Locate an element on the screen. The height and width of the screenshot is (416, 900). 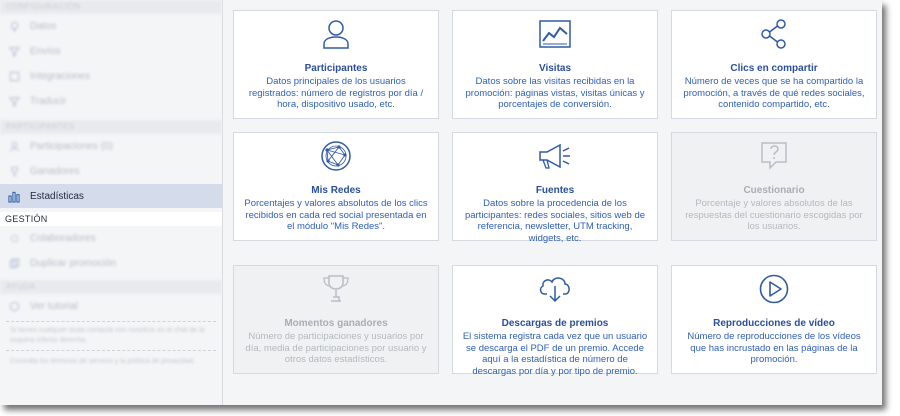
sidebar-item-ganadores: Ganadores is located at coordinates (111, 171).